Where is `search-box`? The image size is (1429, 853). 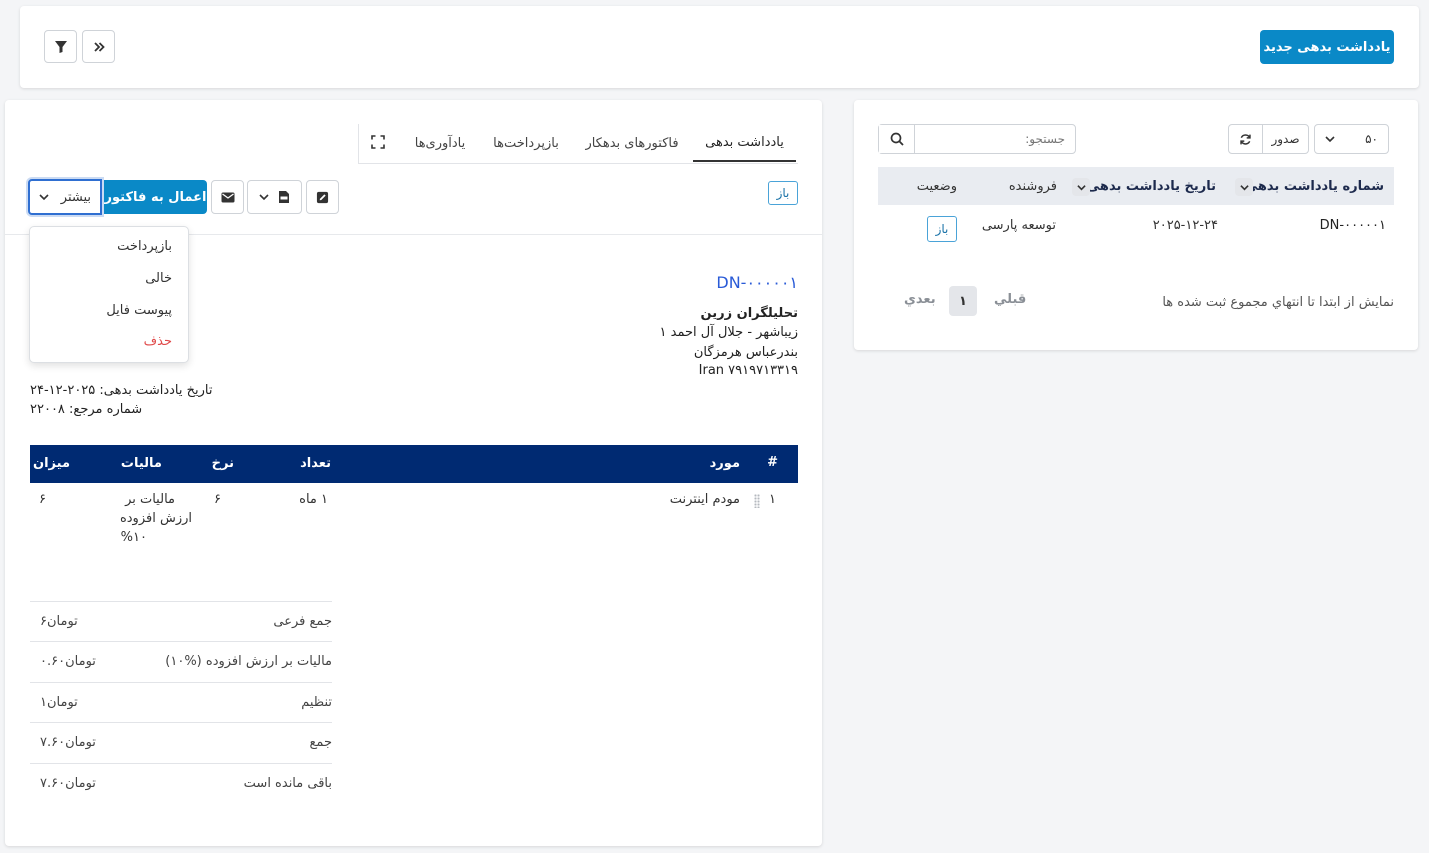
search-box is located at coordinates (977, 139).